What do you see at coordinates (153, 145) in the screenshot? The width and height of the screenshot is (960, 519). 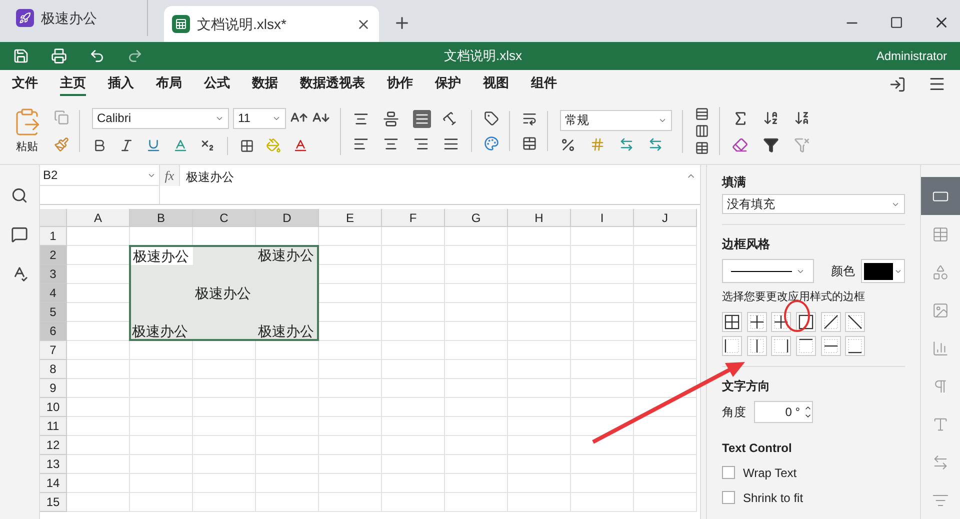 I see `underline-button` at bounding box center [153, 145].